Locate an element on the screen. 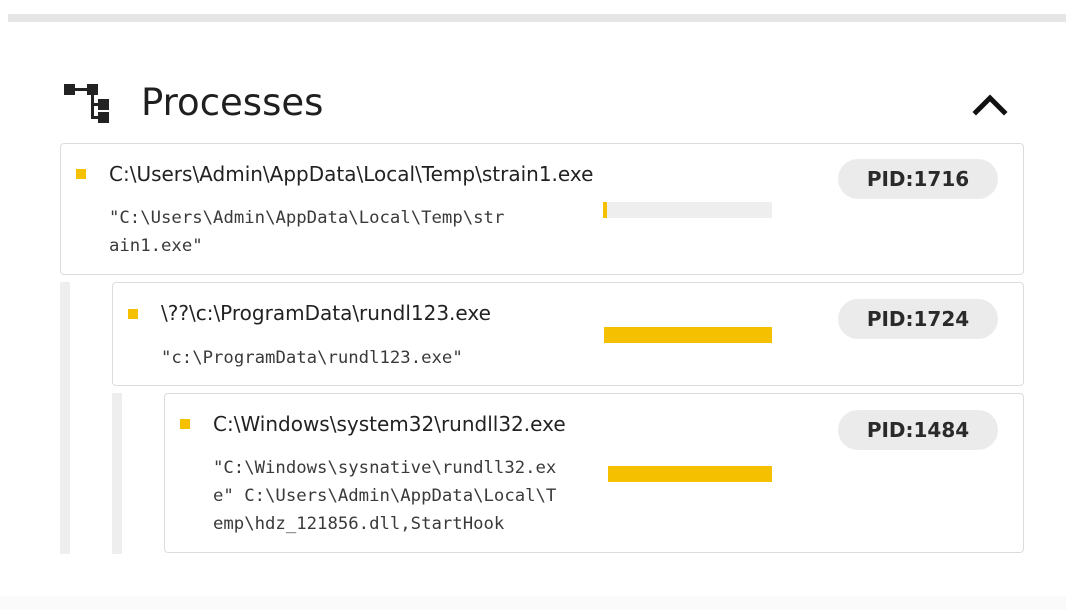 The width and height of the screenshot is (1066, 610). section-title: Processes is located at coordinates (232, 102).